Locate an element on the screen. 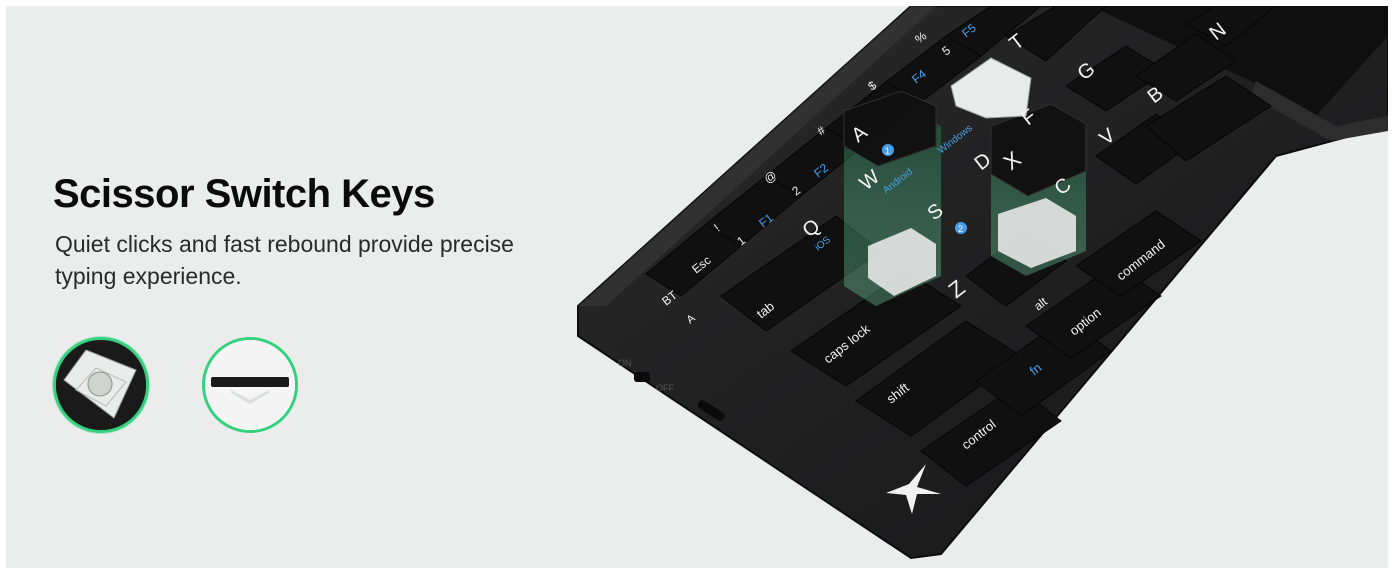 Image resolution: width=1394 pixels, height=569 pixels. page-title: Scissor Switch Keys is located at coordinates (244, 194).